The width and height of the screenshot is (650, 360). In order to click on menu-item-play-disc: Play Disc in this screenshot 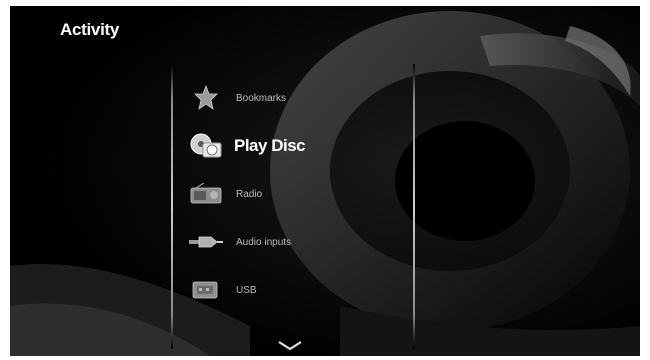, I will do `click(295, 146)`.